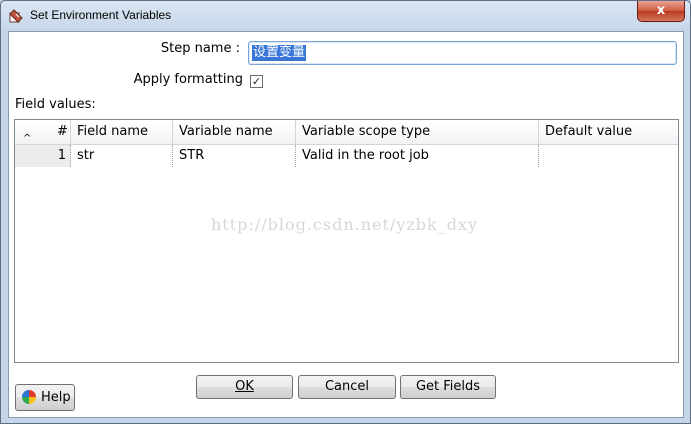 This screenshot has height=424, width=691. I want to click on close-button: x, so click(661, 11).